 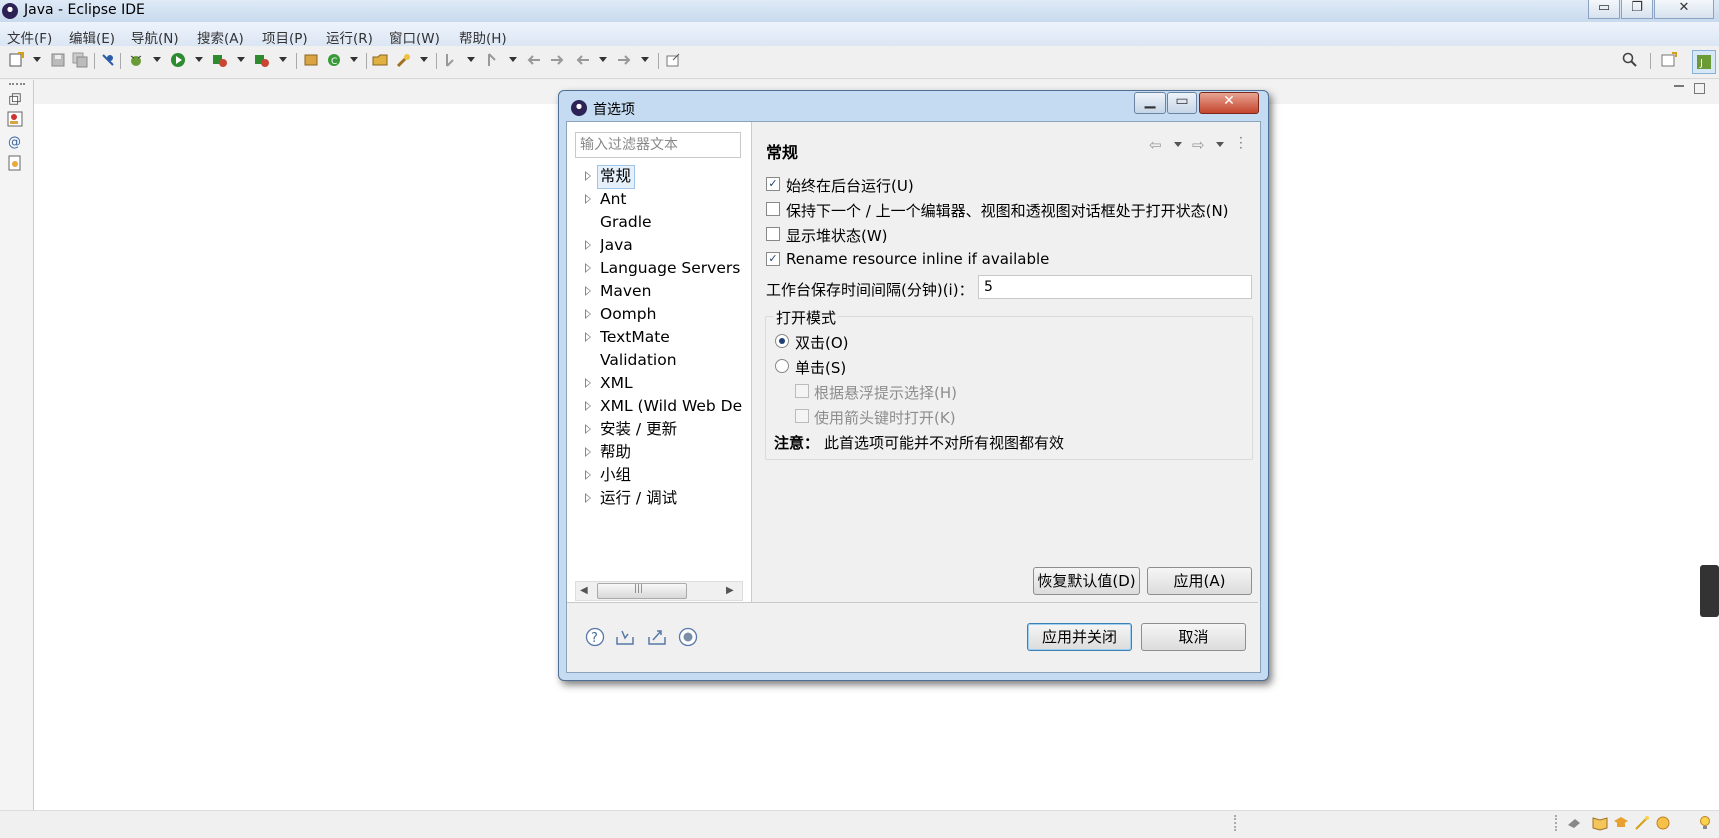 I want to click on next-annotation-icon, so click(x=451, y=60).